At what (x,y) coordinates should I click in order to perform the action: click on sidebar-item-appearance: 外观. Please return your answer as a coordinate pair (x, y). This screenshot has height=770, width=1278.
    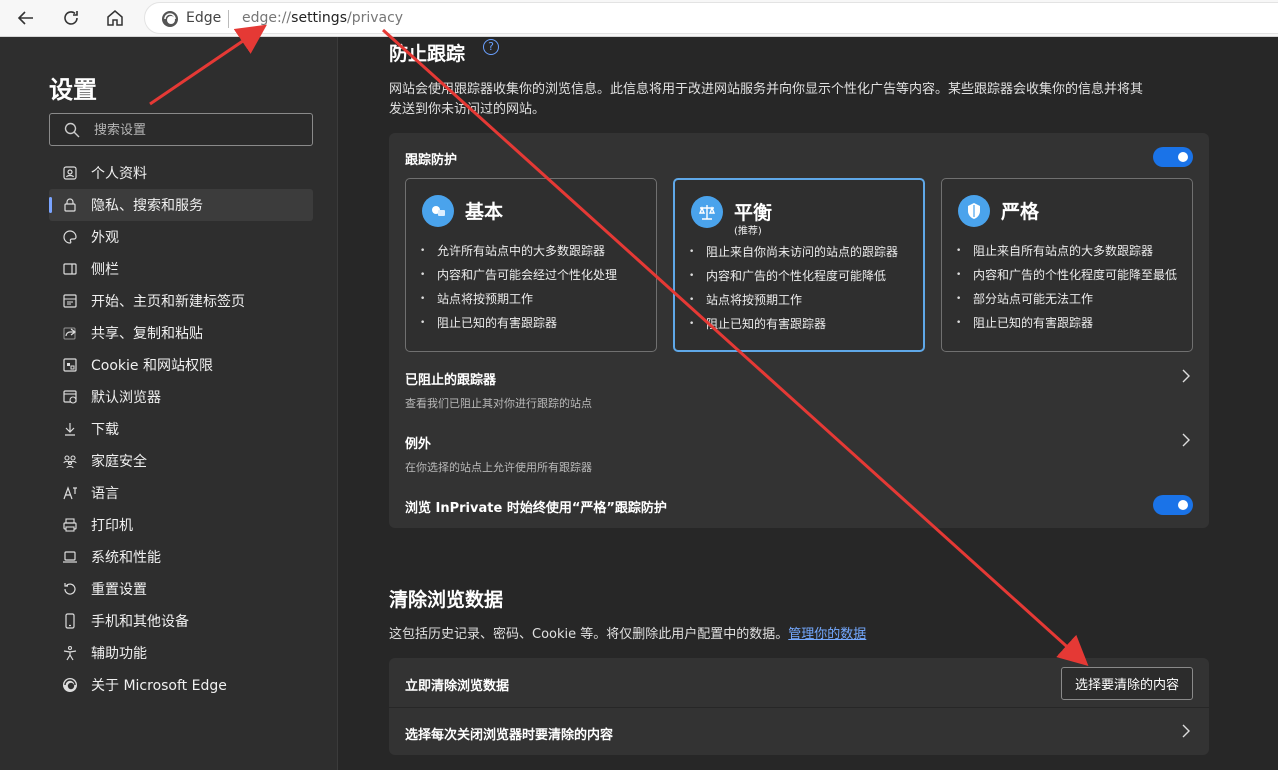
    Looking at the image, I should click on (181, 237).